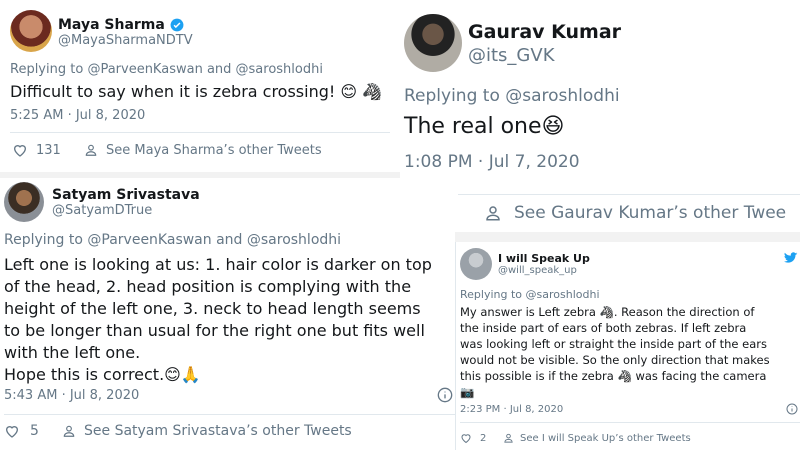 Image resolution: width=800 pixels, height=450 pixels. I want to click on tweet-timestamp: 5:25 AM · Jul 8, 2020, so click(77, 115).